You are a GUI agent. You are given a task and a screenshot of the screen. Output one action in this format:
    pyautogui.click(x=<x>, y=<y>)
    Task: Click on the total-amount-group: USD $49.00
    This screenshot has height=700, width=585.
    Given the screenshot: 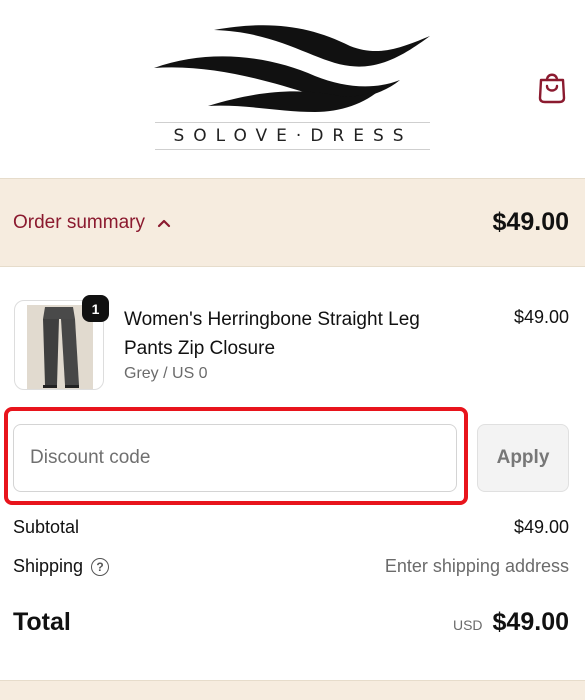 What is the action you would take?
    pyautogui.click(x=511, y=622)
    